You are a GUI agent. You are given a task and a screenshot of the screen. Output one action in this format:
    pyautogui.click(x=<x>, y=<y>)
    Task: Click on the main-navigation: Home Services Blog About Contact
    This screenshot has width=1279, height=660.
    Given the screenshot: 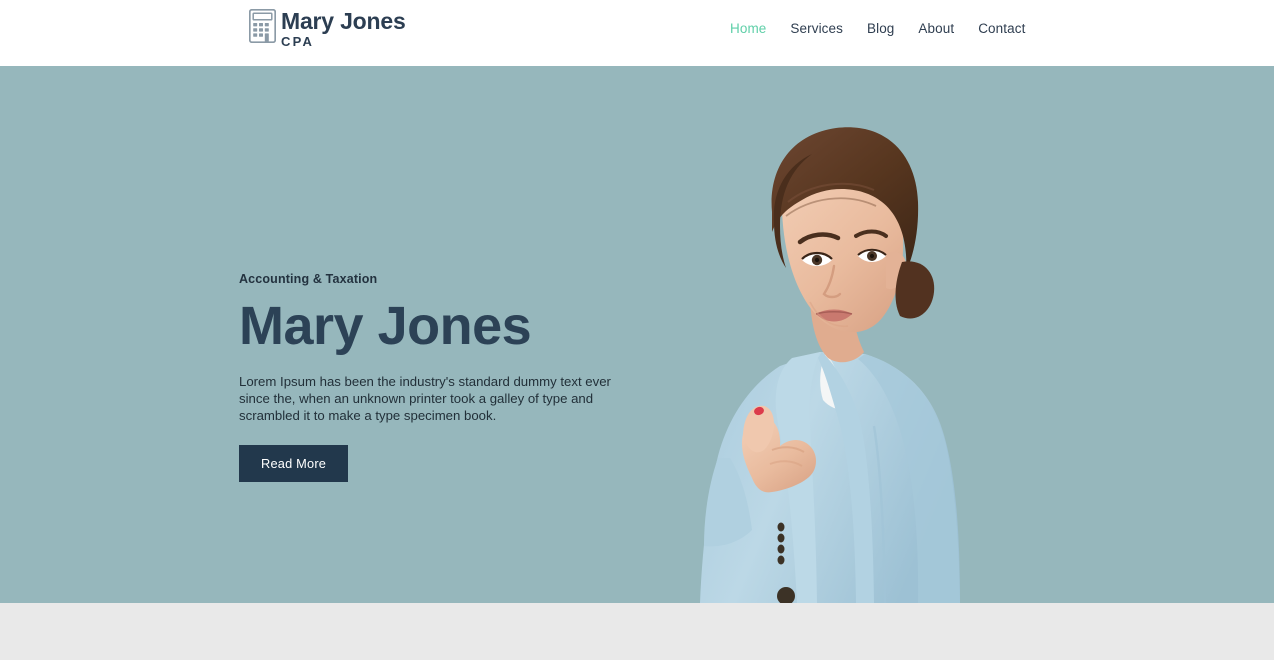 What is the action you would take?
    pyautogui.click(x=877, y=28)
    